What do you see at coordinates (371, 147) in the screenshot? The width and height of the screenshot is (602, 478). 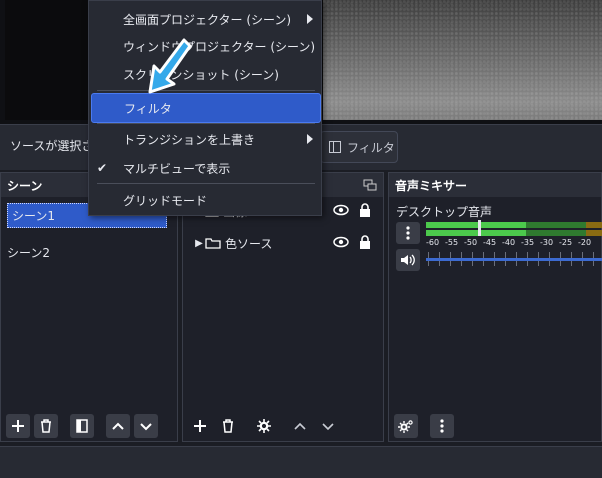 I see `filters-button-label: フィルタ` at bounding box center [371, 147].